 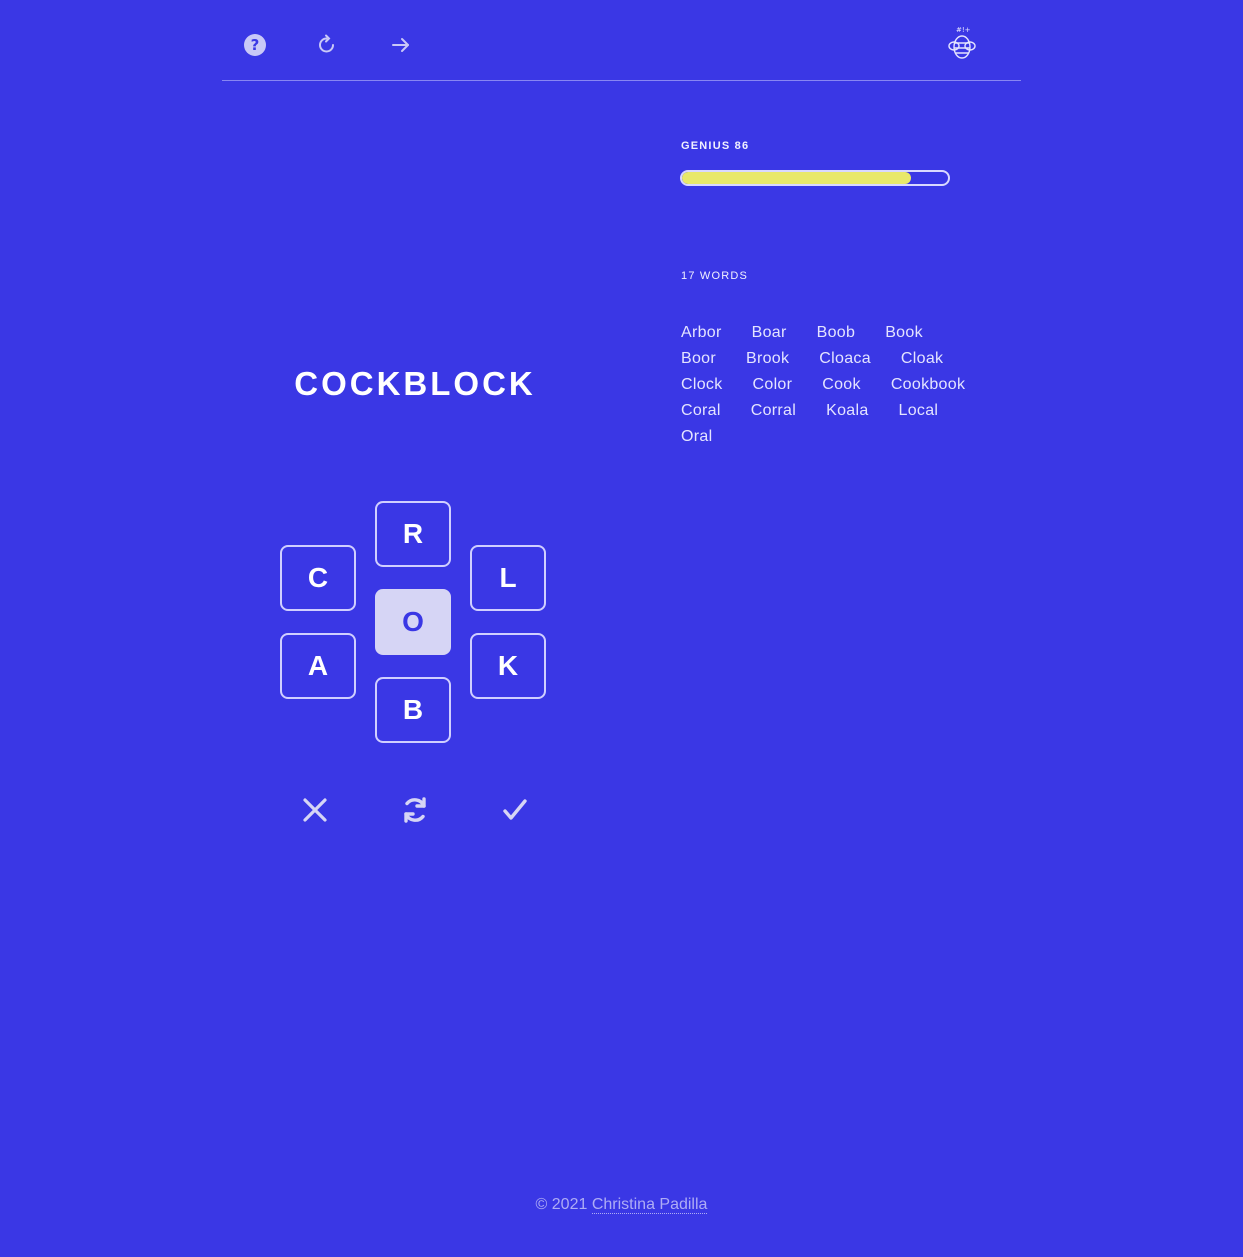 I want to click on submit-check-icon, so click(x=515, y=810).